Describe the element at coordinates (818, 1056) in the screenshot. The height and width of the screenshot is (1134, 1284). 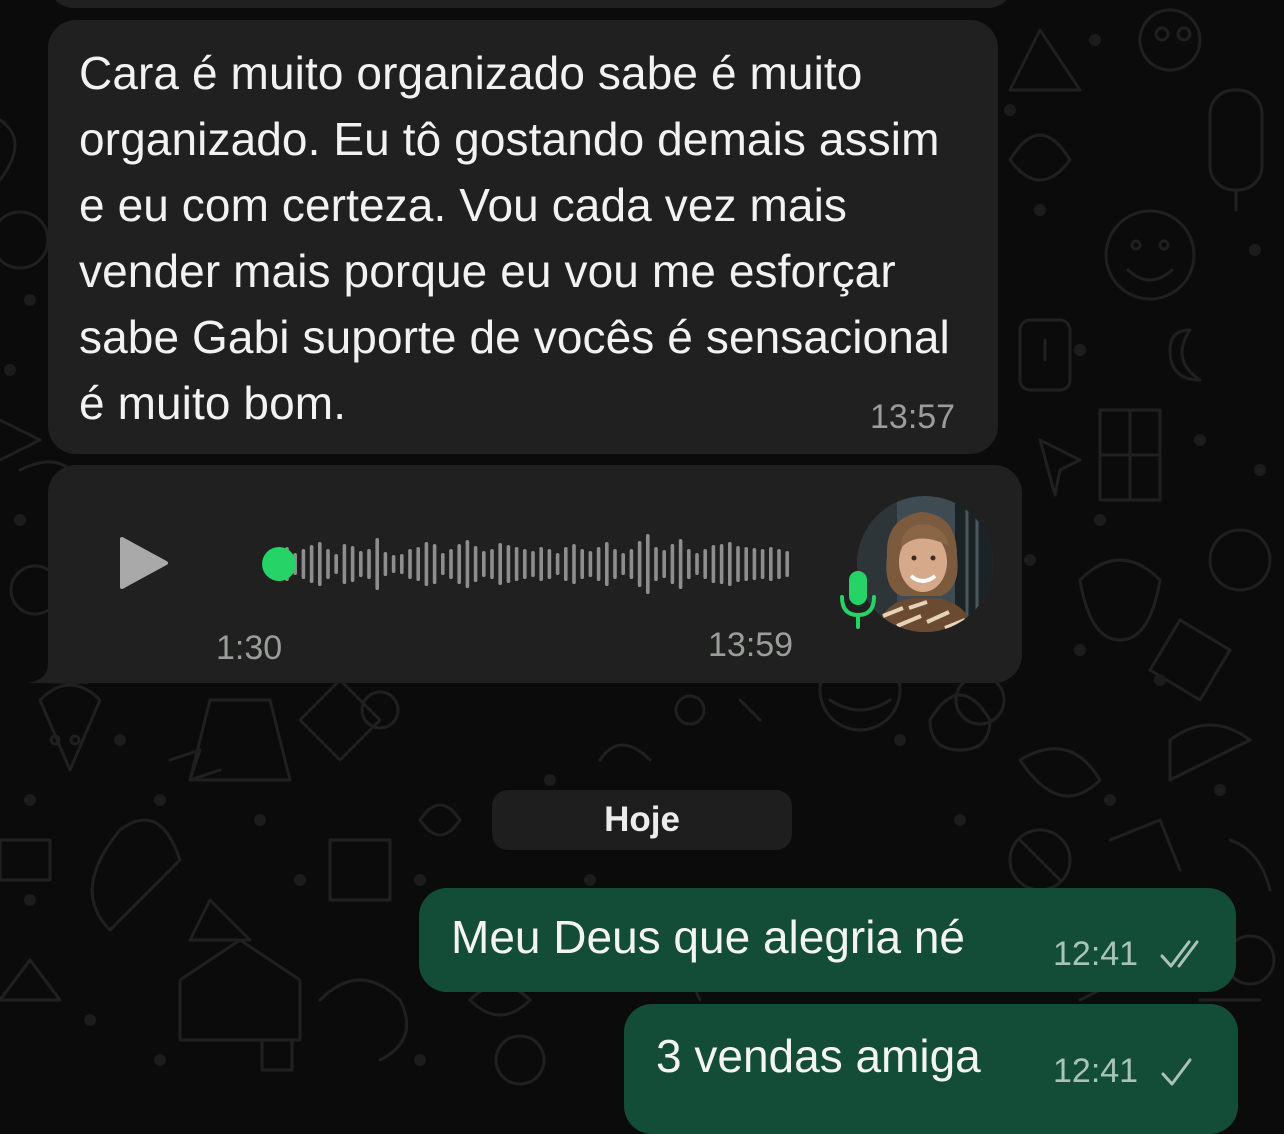
I see `outgoing-message-text: 3 vendas amiga` at that location.